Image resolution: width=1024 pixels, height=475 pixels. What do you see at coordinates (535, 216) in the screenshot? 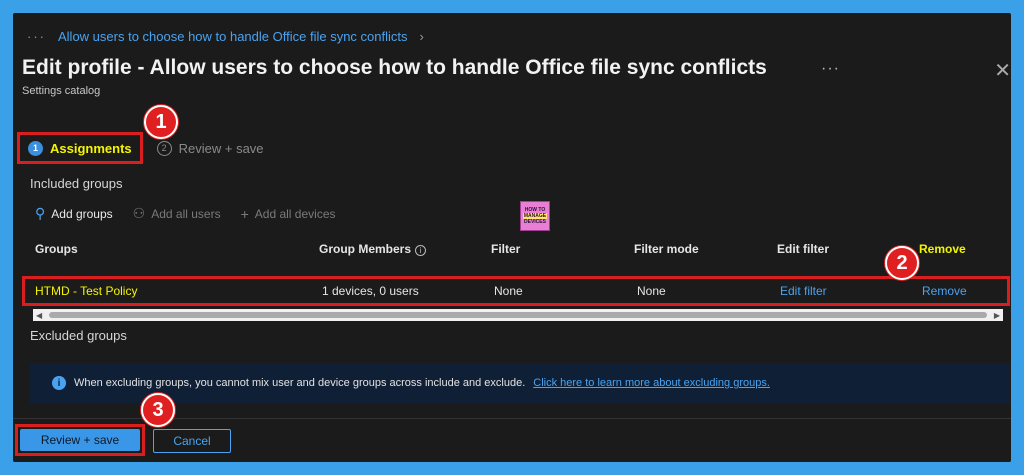
I see `watermark-logo: HOW TO MANAGE DEVICES` at bounding box center [535, 216].